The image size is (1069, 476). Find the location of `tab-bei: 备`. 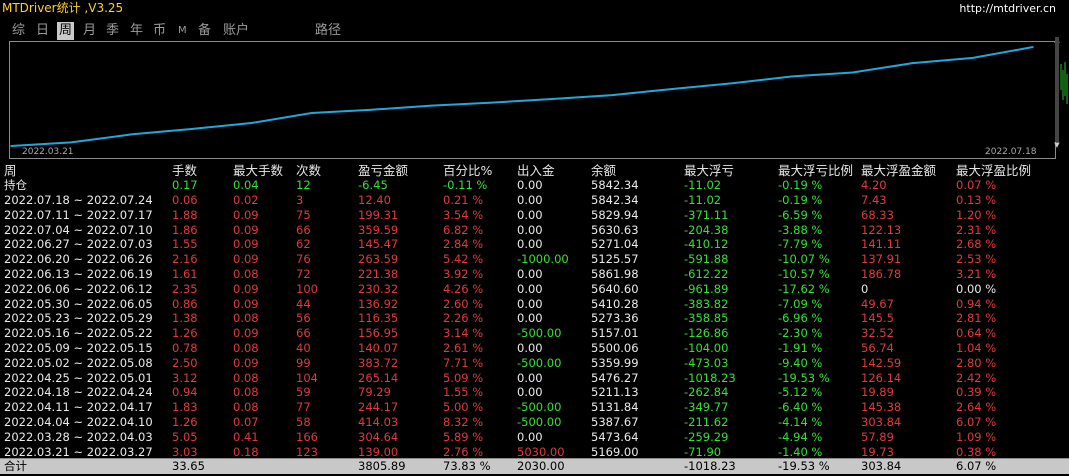

tab-bei: 备 is located at coordinates (204, 31).